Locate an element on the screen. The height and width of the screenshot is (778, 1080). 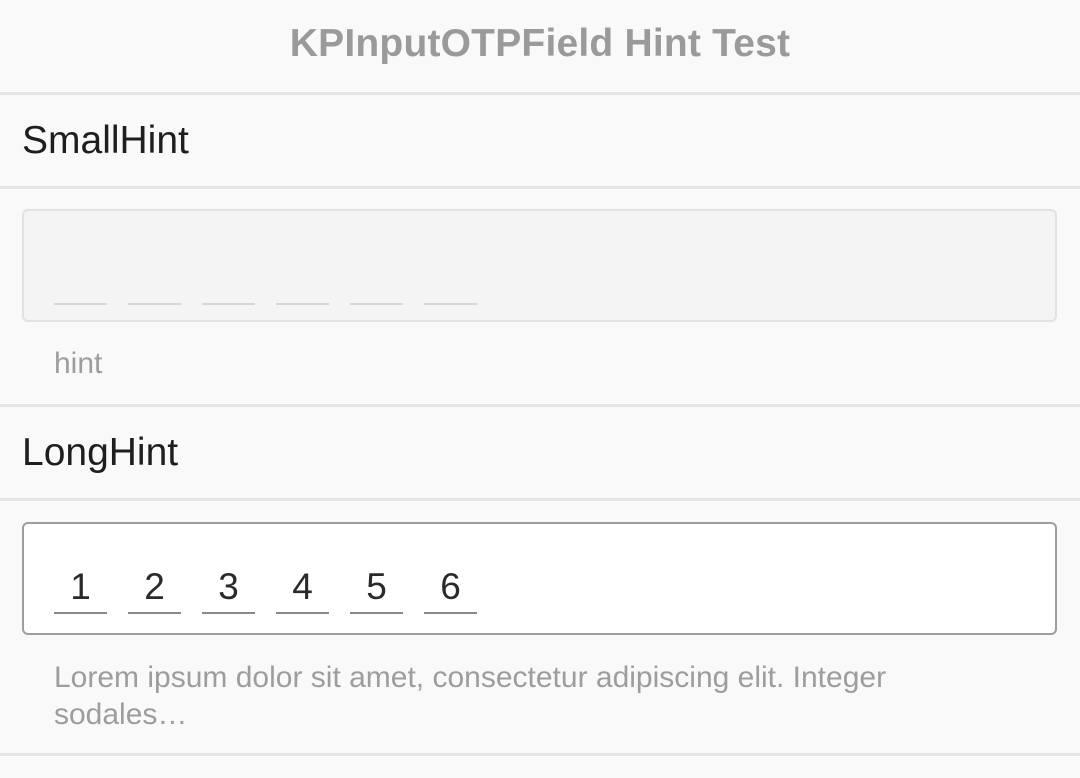
hint-text: hint is located at coordinates (78, 363).